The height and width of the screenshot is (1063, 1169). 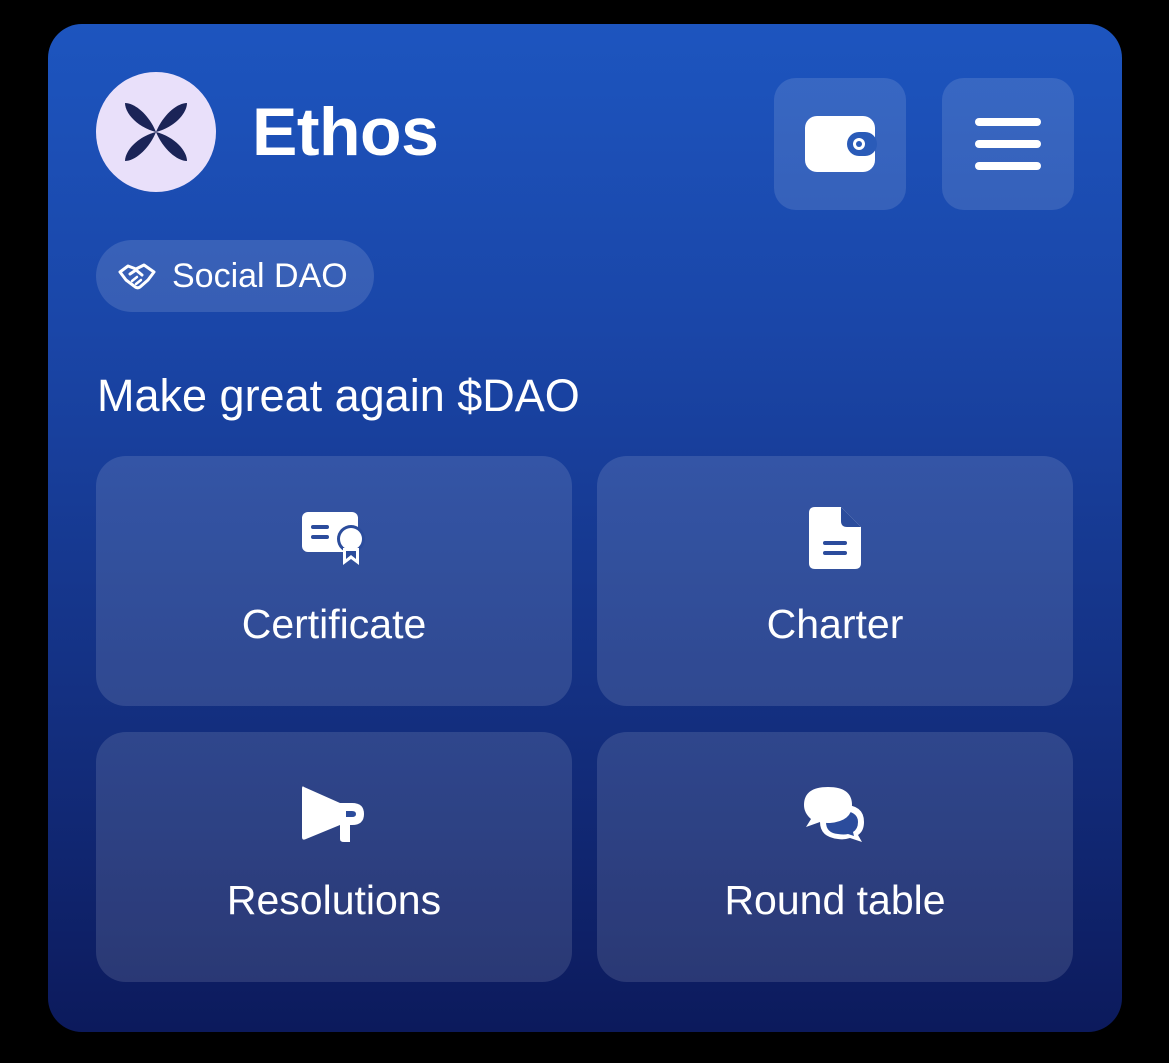 I want to click on menu-button, so click(x=1008, y=144).